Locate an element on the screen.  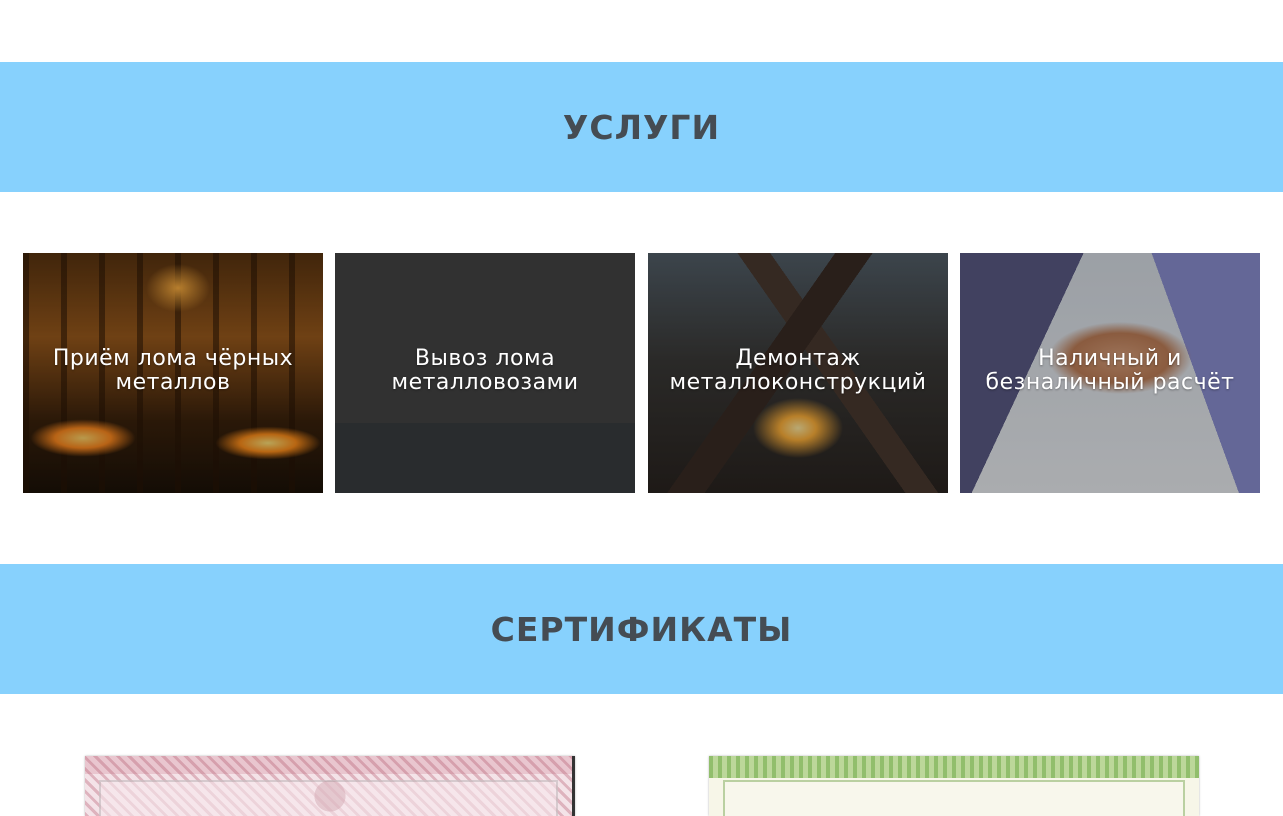
service-card-scrap-removal: Вывоз лома металловозами is located at coordinates (485, 373).